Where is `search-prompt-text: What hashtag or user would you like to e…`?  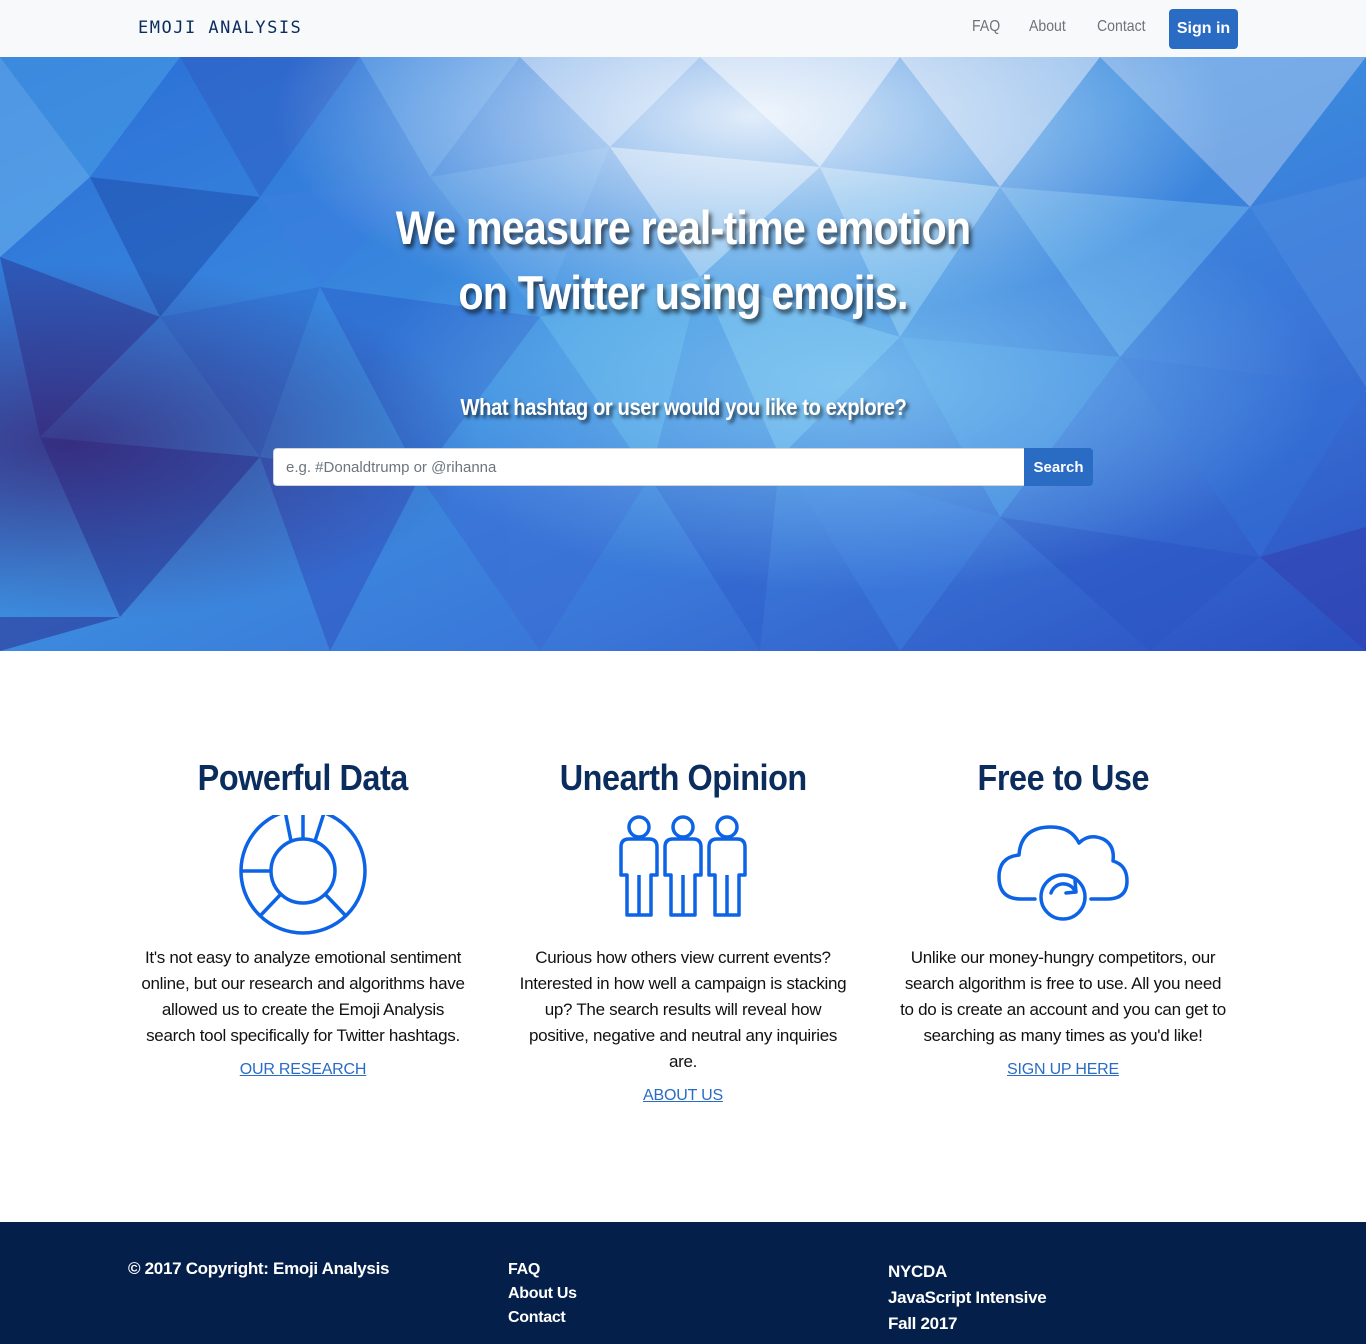
search-prompt-text: What hashtag or user would you like to e… is located at coordinates (683, 407).